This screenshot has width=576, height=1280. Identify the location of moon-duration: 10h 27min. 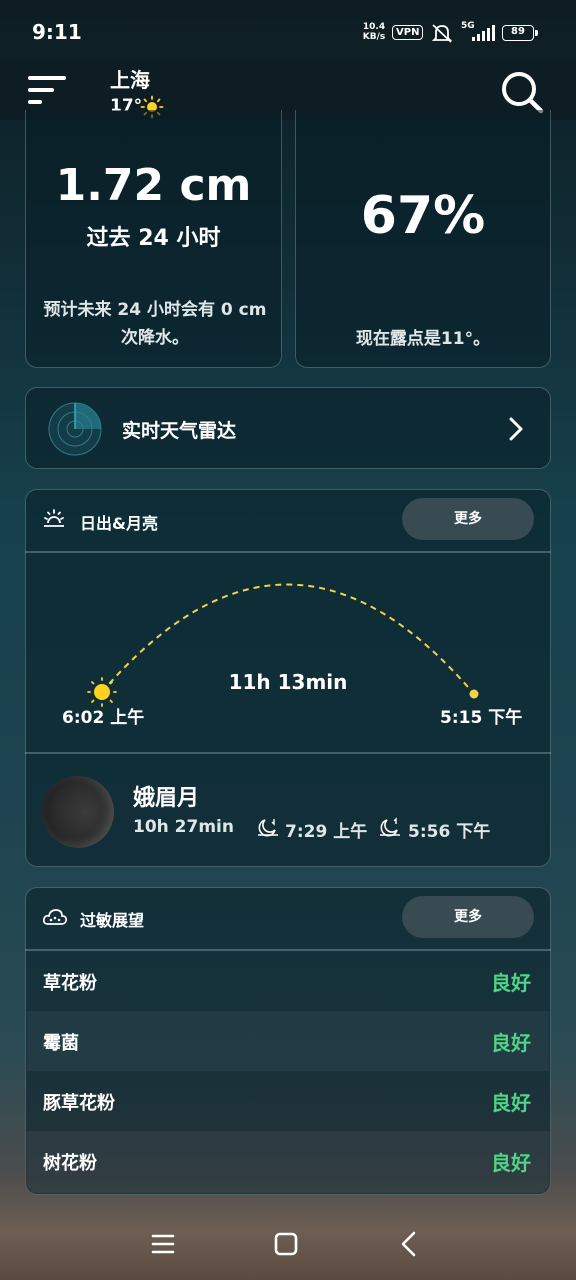
(183, 827).